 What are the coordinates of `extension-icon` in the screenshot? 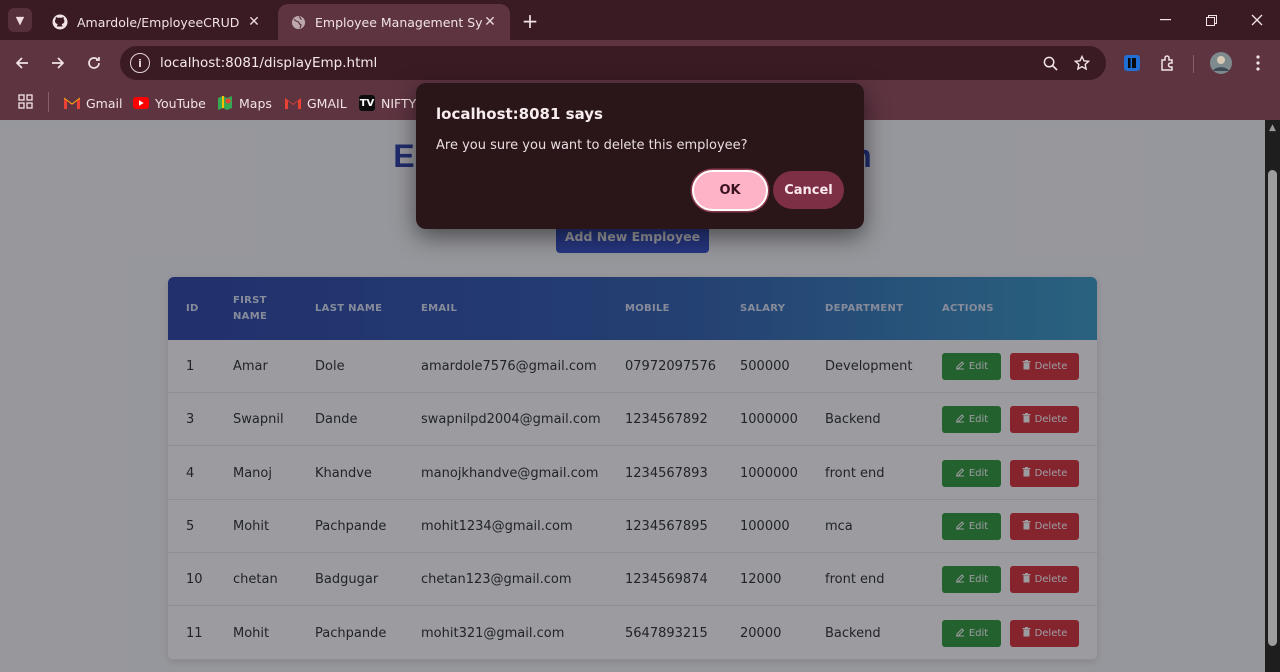 It's located at (1132, 63).